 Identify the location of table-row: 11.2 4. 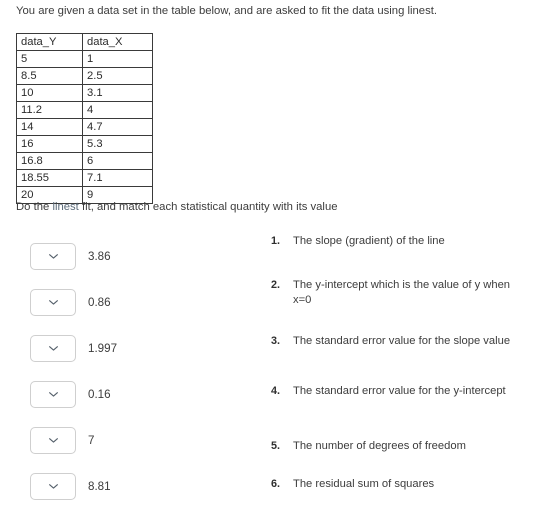
(84, 110).